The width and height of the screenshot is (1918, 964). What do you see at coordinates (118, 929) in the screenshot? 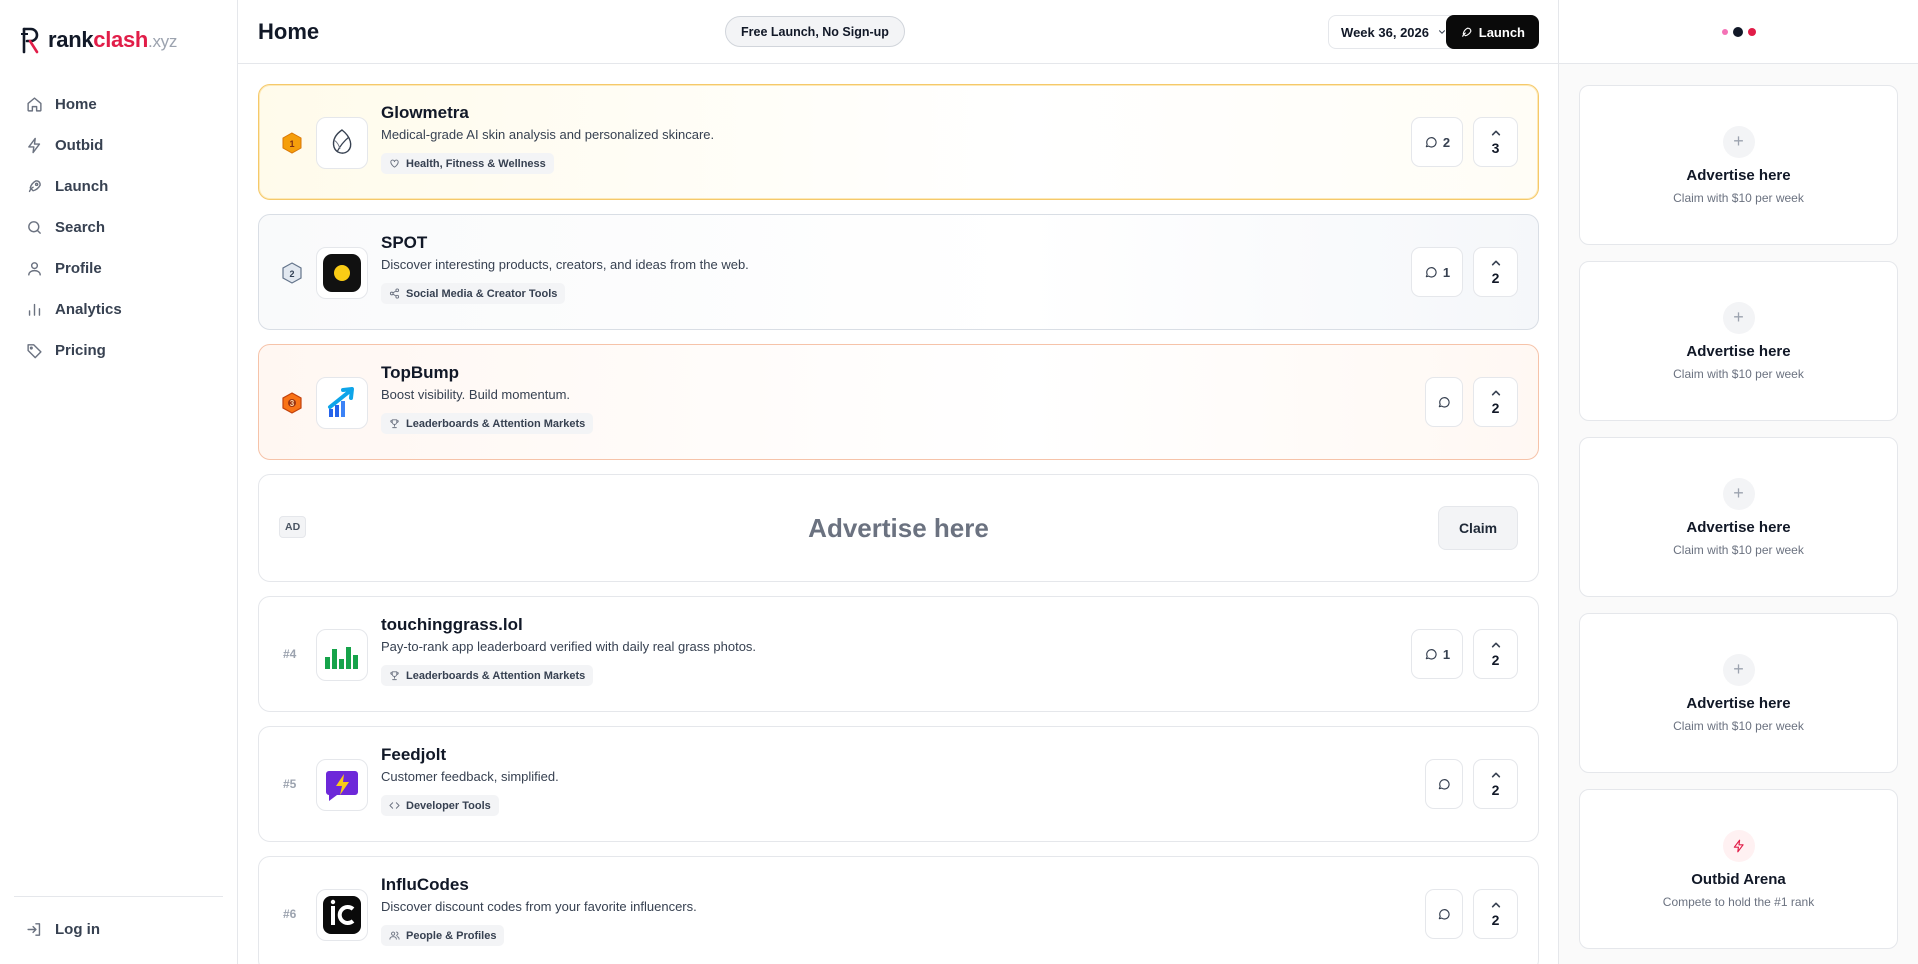
I see `login-button: Log in` at bounding box center [118, 929].